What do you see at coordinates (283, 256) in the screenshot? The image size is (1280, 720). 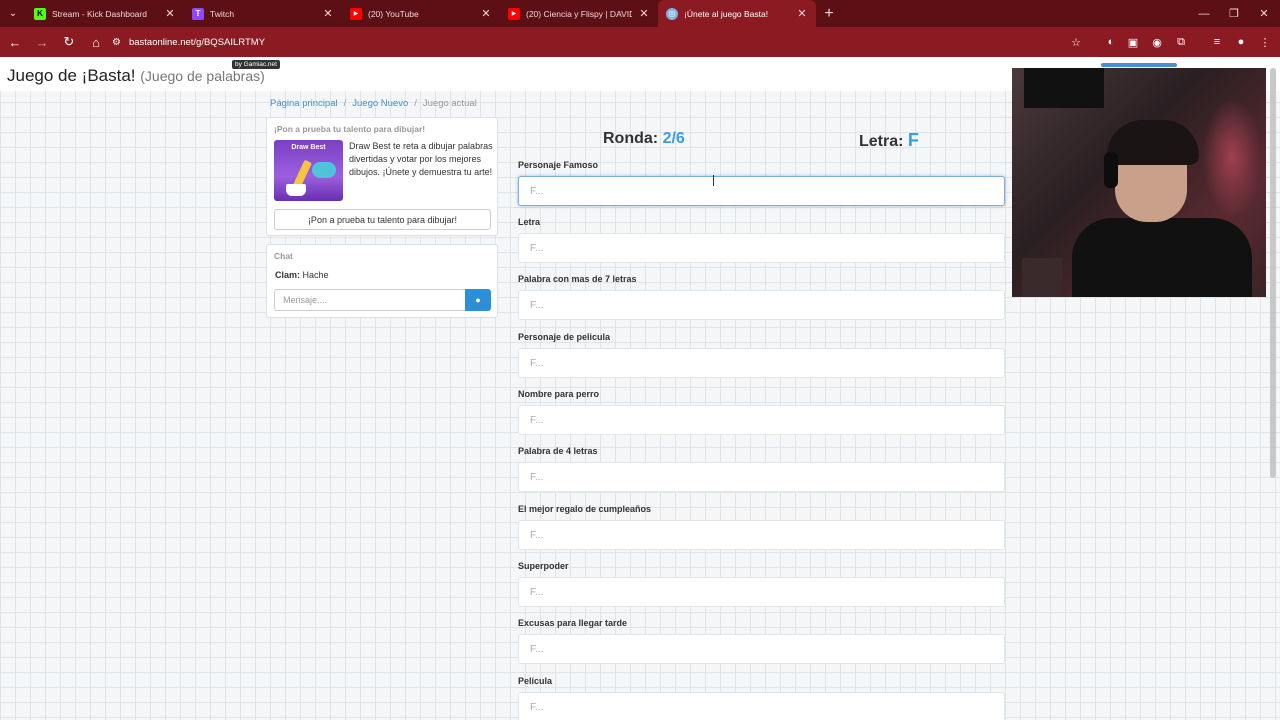 I see `chat-heading: Chat` at bounding box center [283, 256].